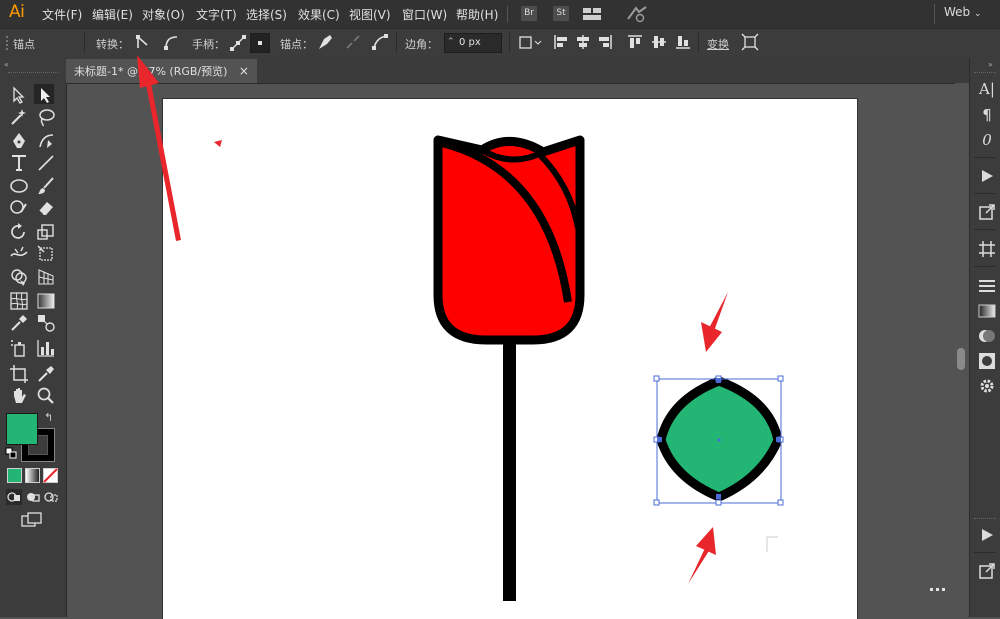  Describe the element at coordinates (987, 249) in the screenshot. I see `artboards-panel-icon` at that location.